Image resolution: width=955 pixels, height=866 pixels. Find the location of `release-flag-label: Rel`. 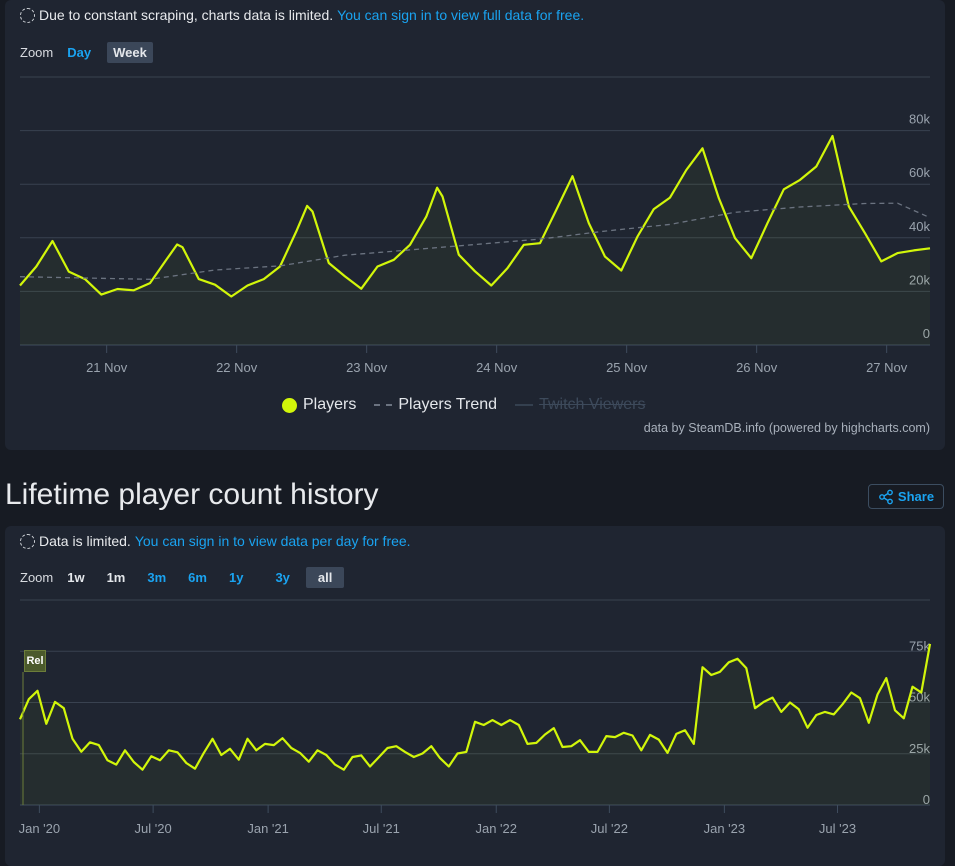

release-flag-label: Rel is located at coordinates (35, 661).